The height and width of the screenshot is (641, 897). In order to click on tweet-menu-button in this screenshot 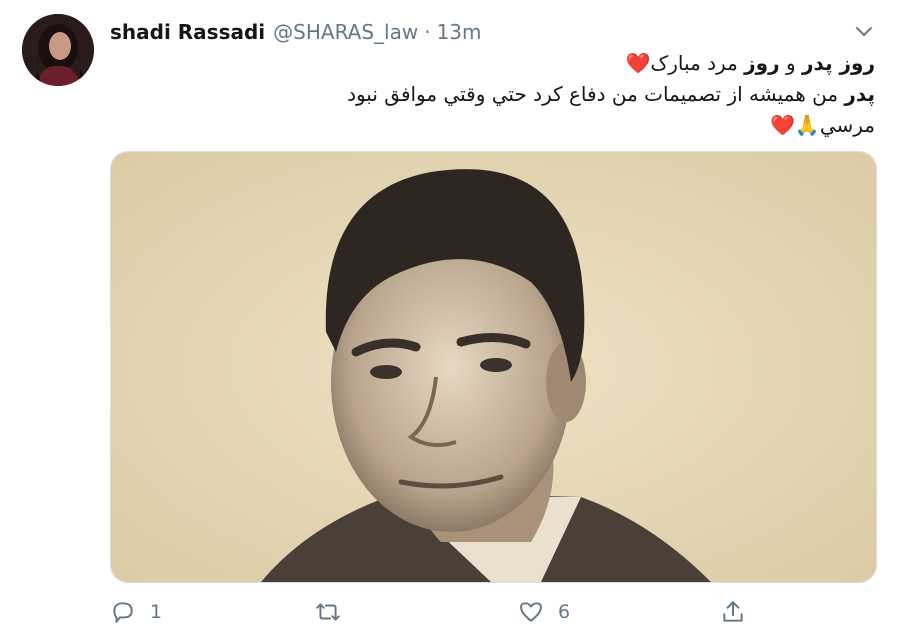, I will do `click(864, 31)`.